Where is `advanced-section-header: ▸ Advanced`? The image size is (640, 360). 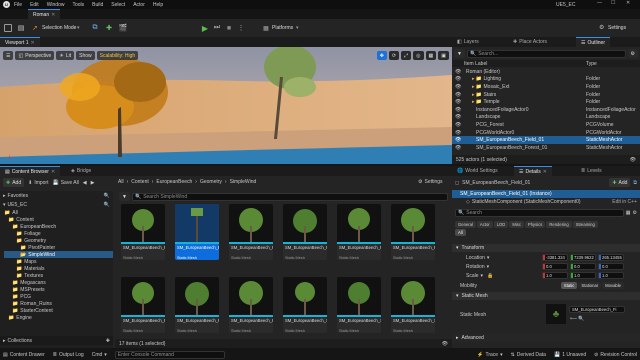
advanced-section-header: ▸ Advanced is located at coordinates (546, 338).